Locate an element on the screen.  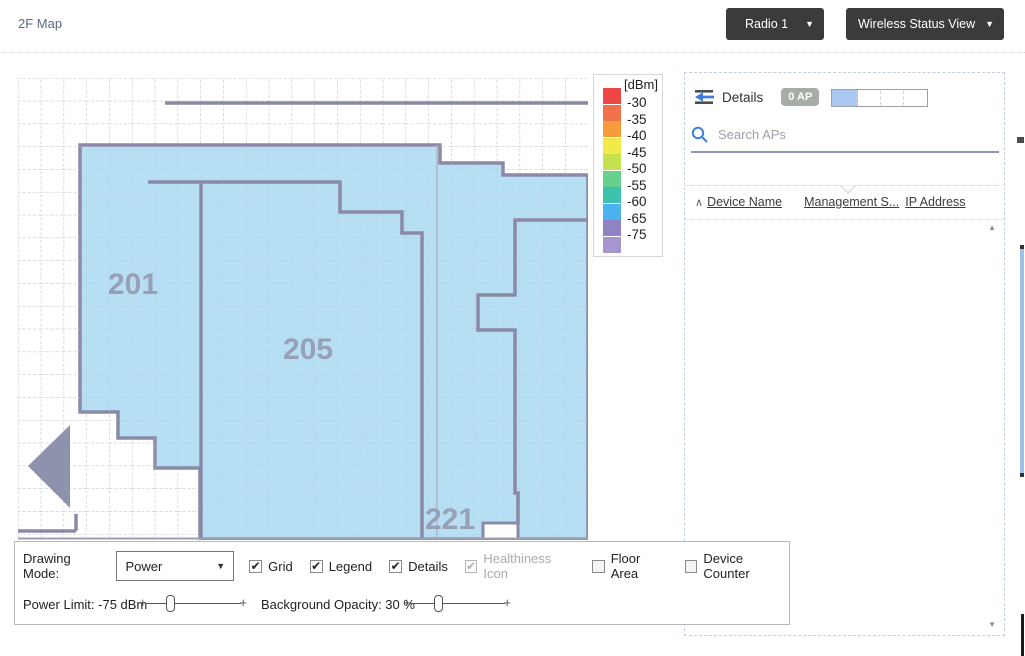
dbm-legend: [dBm] -30 -35 -40 -45 -50 -55 -60 -65 -75 is located at coordinates (628, 165).